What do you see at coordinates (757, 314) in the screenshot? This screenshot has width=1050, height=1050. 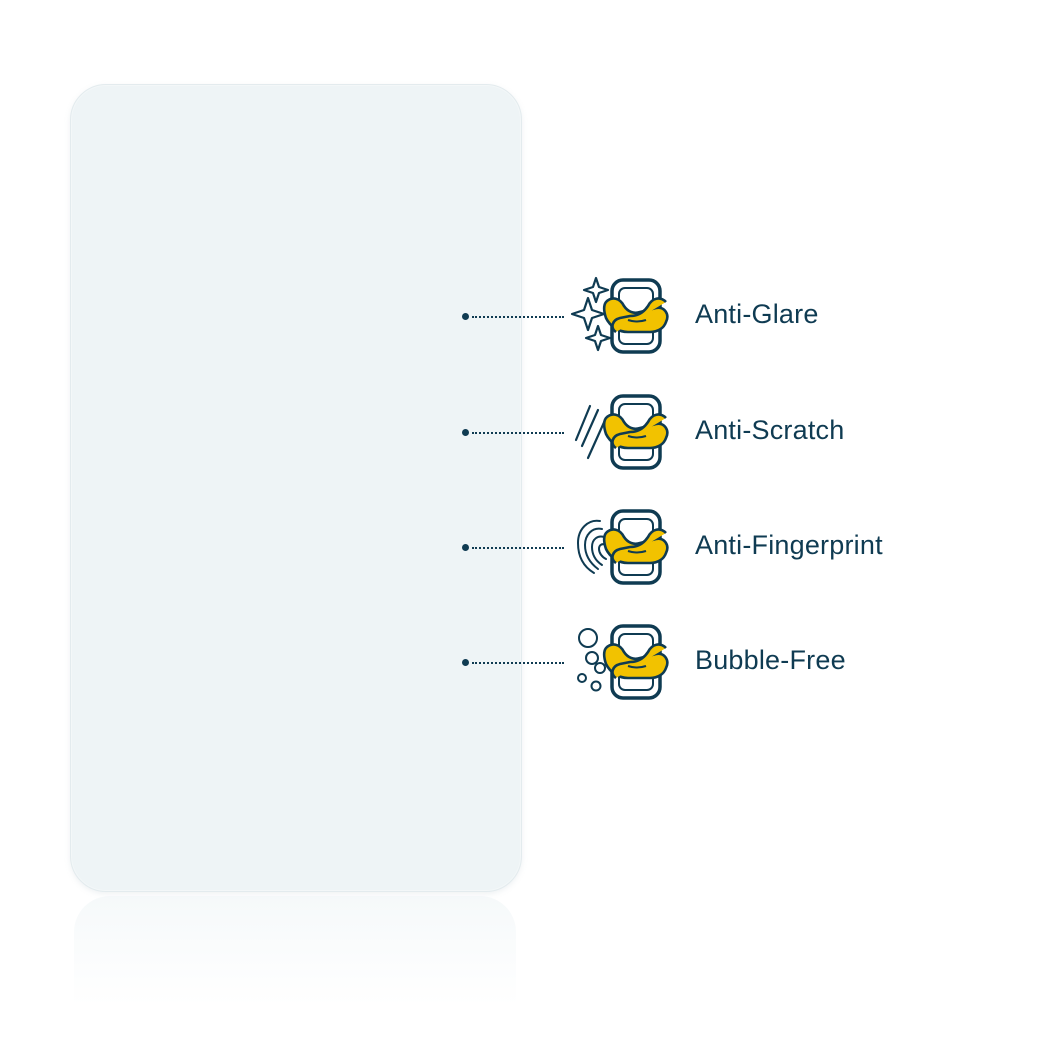 I see `feature-label: Anti-Glare` at bounding box center [757, 314].